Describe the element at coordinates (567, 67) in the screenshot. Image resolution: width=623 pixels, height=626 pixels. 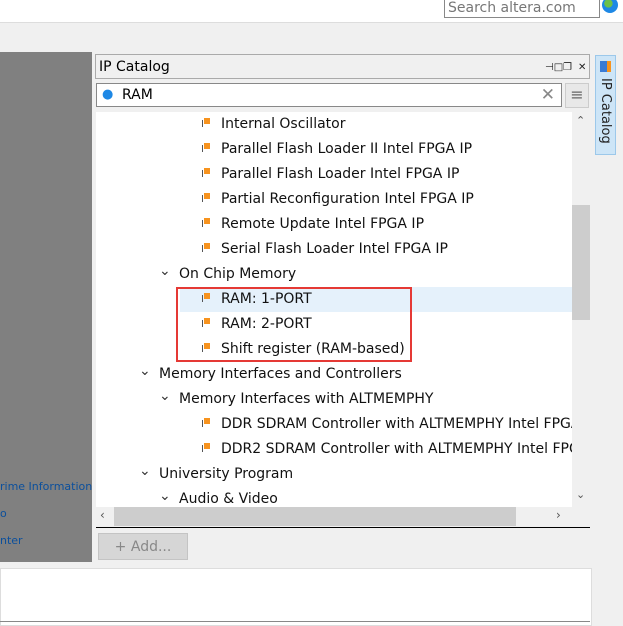
I see `float-icon: ❐` at that location.